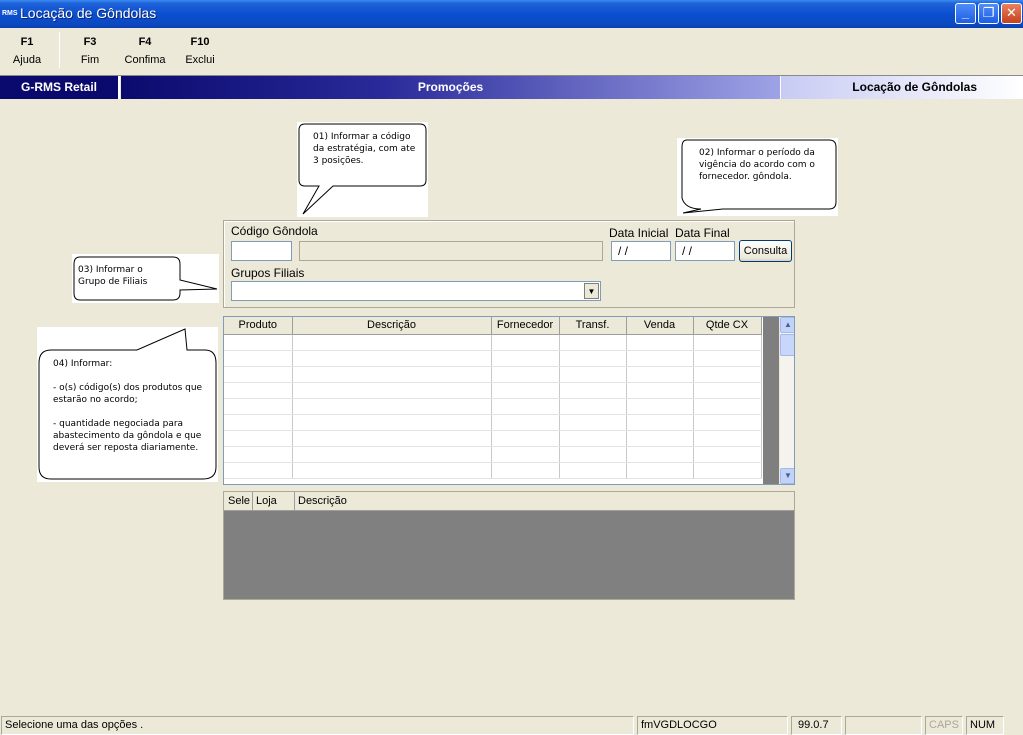  What do you see at coordinates (258, 326) in the screenshot?
I see `col-produto: Produto` at bounding box center [258, 326].